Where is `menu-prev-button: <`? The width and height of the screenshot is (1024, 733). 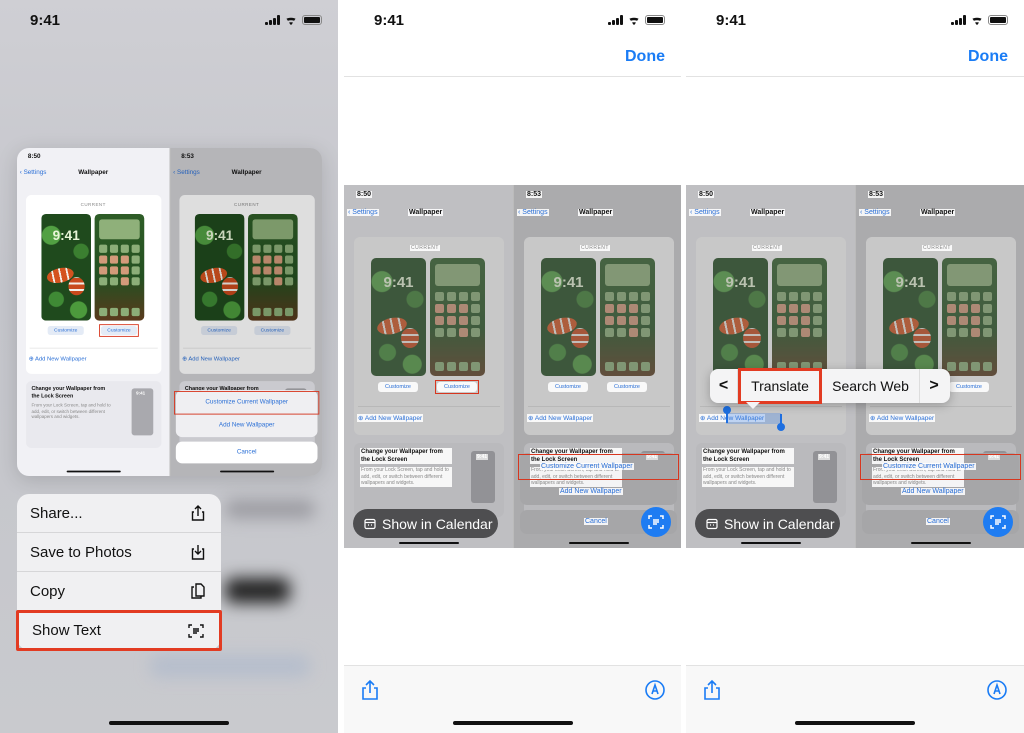 menu-prev-button: < is located at coordinates (724, 386).